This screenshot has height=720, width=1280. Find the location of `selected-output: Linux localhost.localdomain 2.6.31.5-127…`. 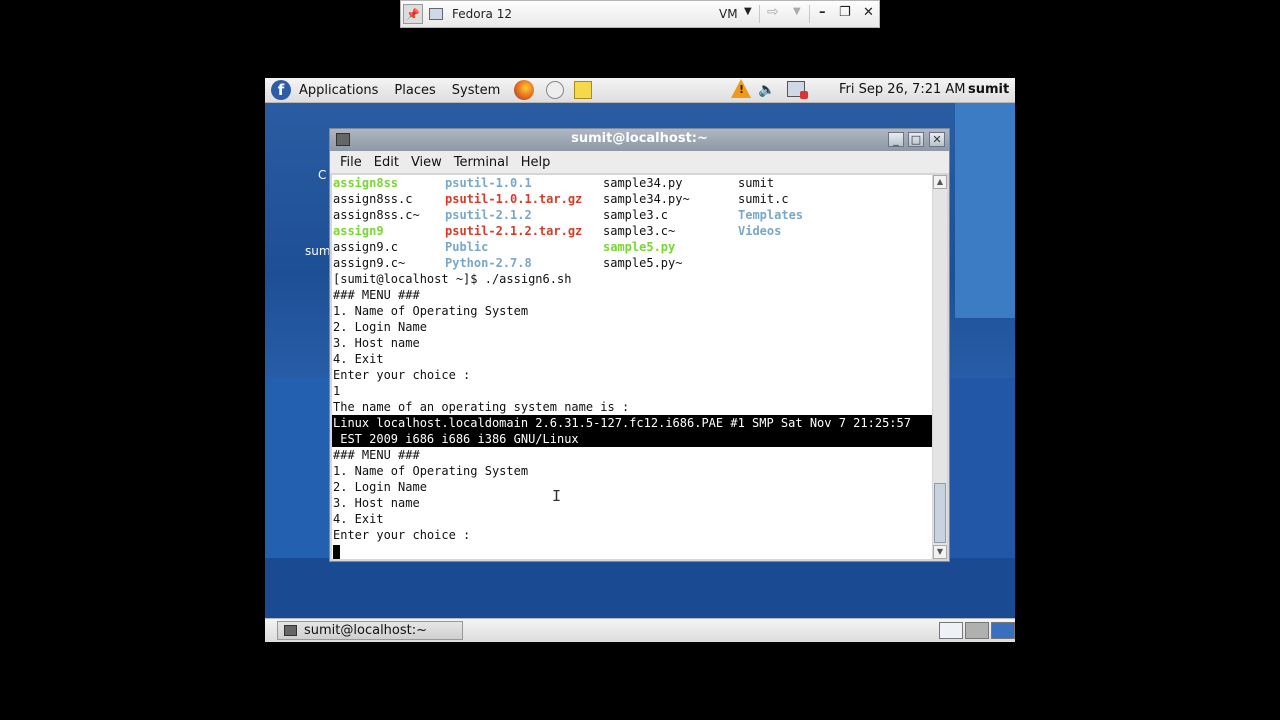

selected-output: Linux localhost.localdomain 2.6.31.5-127… is located at coordinates (632, 431).